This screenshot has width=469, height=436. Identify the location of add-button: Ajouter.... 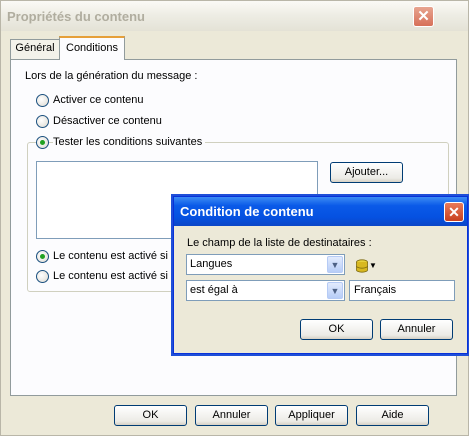
(366, 172).